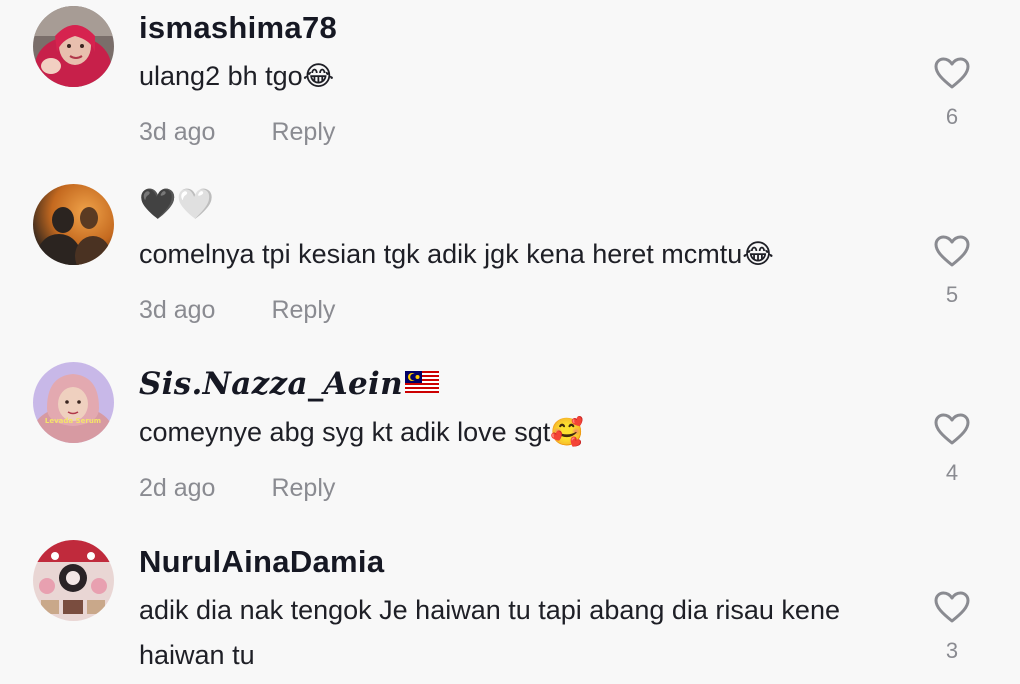  What do you see at coordinates (952, 472) in the screenshot?
I see `like-count: 4` at bounding box center [952, 472].